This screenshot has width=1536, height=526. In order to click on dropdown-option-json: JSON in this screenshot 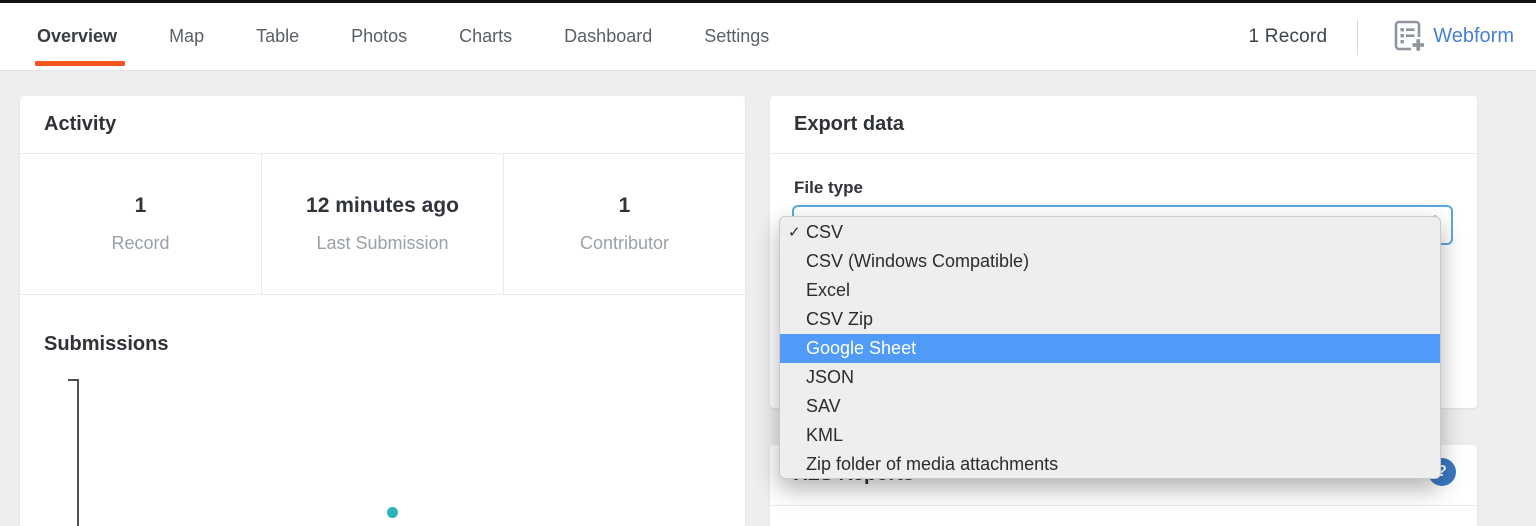, I will do `click(1110, 377)`.